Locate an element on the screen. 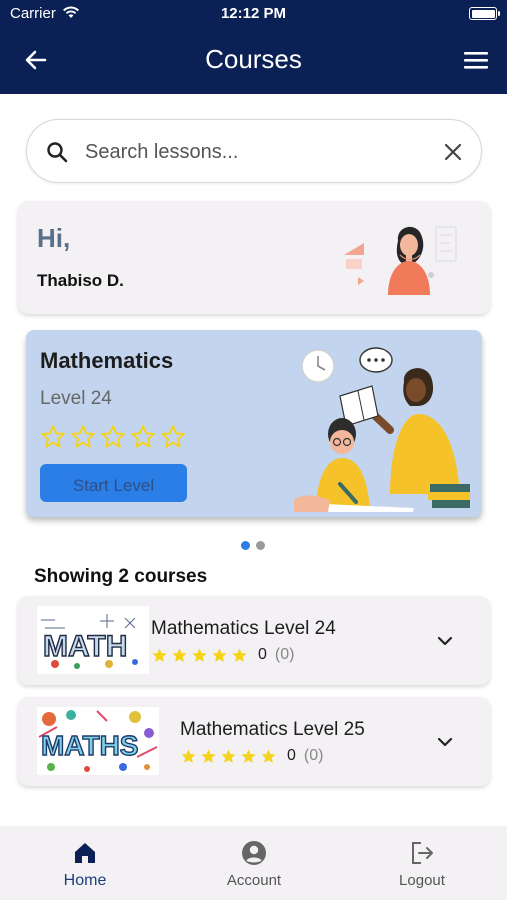  carousel-indicator is located at coordinates (253, 546).